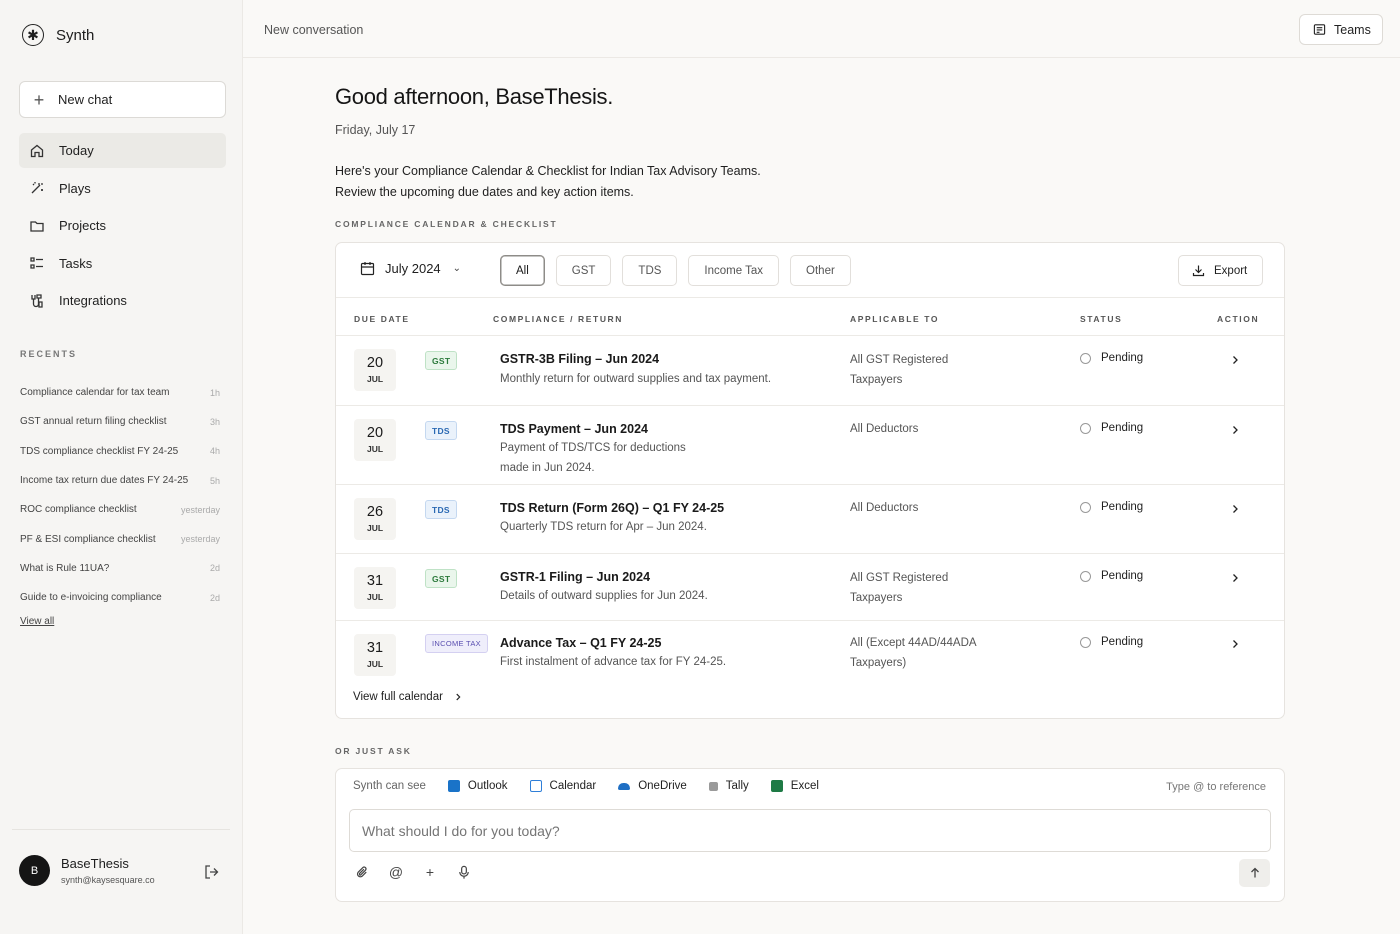 This screenshot has height=934, width=1400. I want to click on user-profile: B BaseThesis synth@kaysesquare.co, so click(87, 870).